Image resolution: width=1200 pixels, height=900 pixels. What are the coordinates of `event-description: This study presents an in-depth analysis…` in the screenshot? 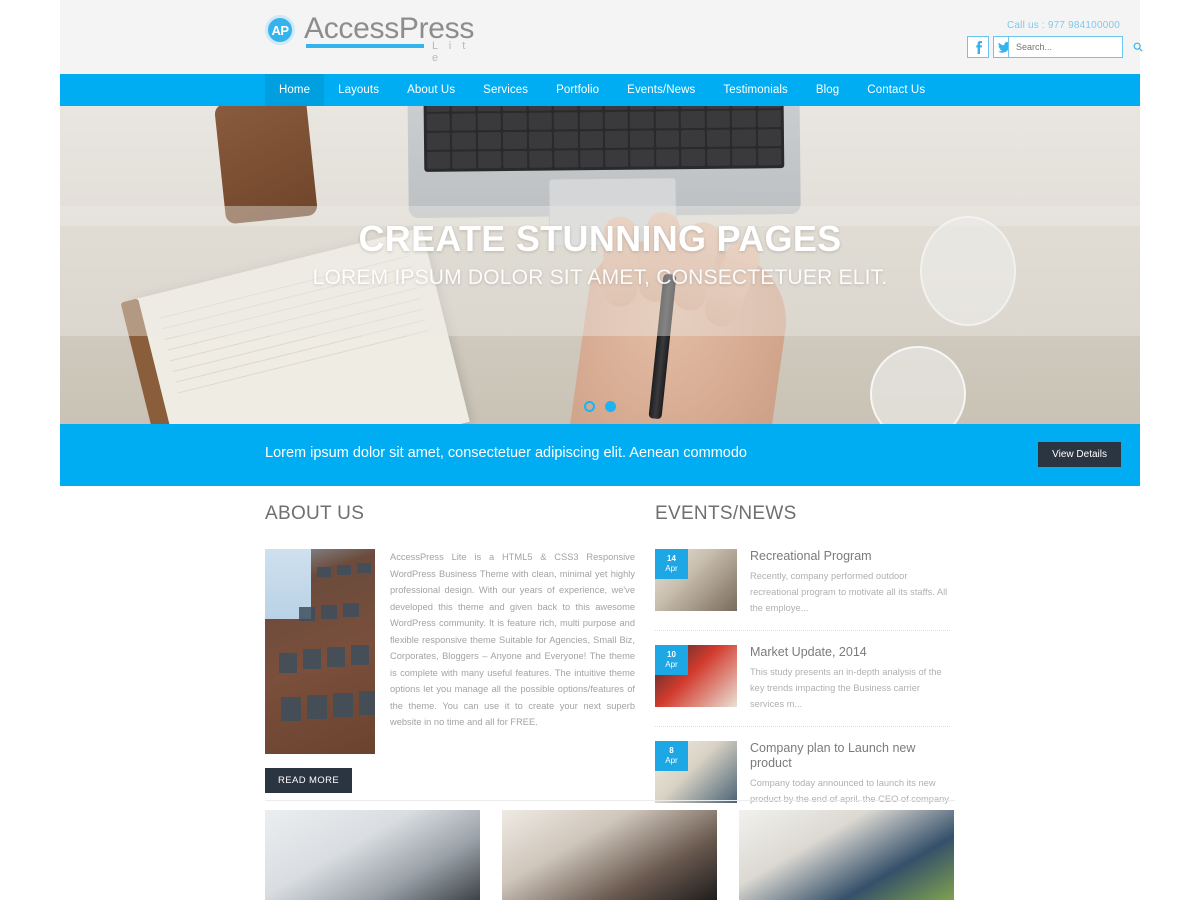 It's located at (846, 688).